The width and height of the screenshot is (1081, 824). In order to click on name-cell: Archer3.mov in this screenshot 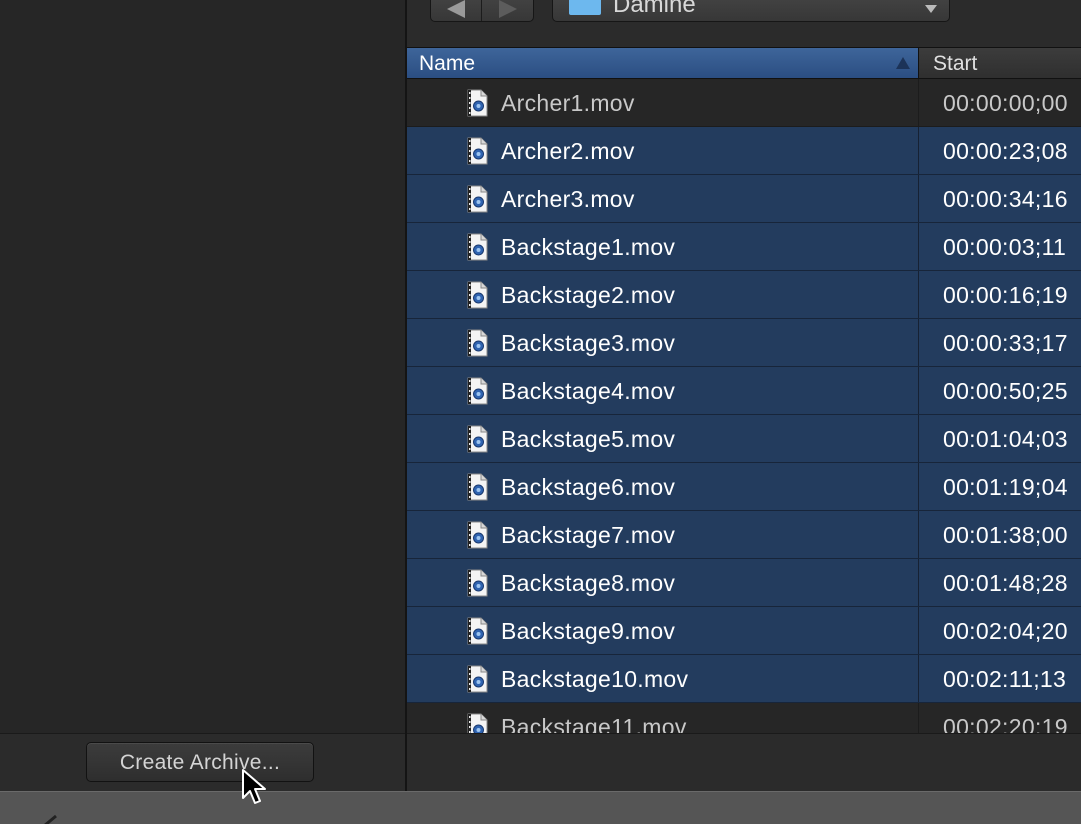, I will do `click(663, 198)`.